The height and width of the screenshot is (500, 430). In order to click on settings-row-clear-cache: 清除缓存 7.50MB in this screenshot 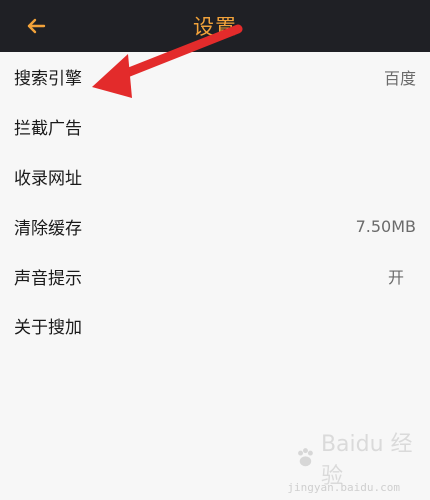, I will do `click(215, 226)`.